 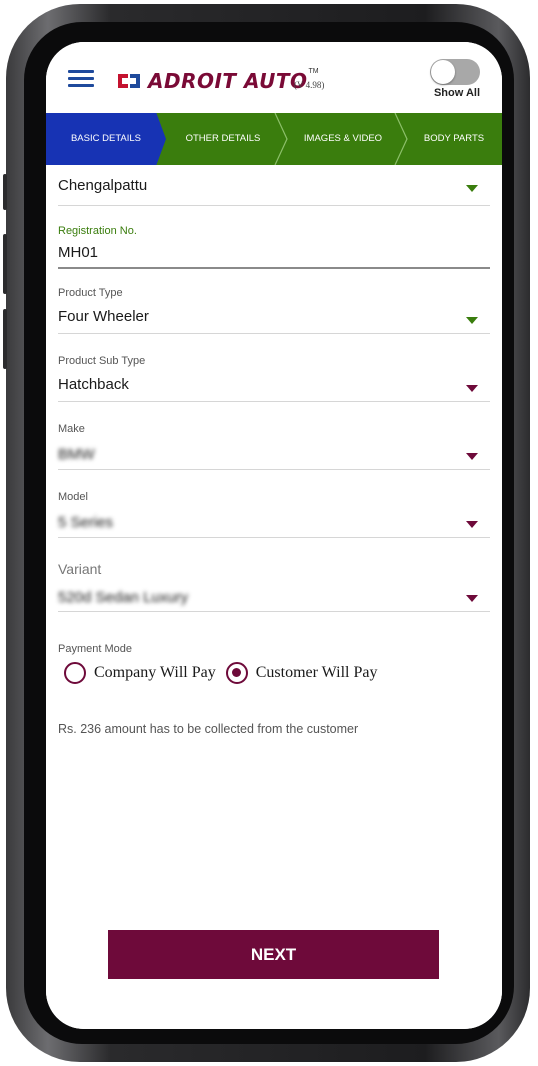 What do you see at coordinates (274, 587) in the screenshot?
I see `variant-select: Variant 520d Sedan Luxury` at bounding box center [274, 587].